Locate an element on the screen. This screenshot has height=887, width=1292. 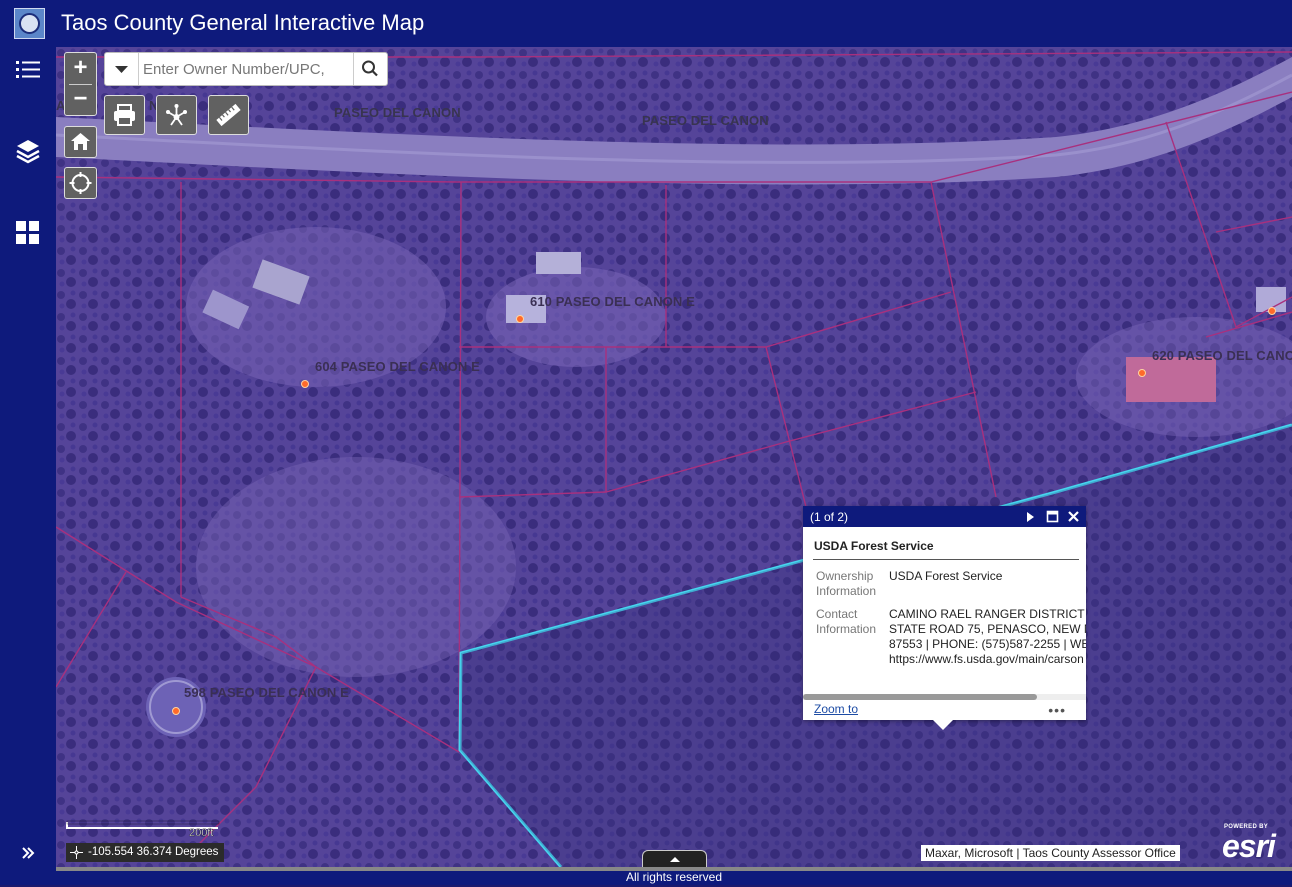
scale-label: 200ft is located at coordinates (201, 833).